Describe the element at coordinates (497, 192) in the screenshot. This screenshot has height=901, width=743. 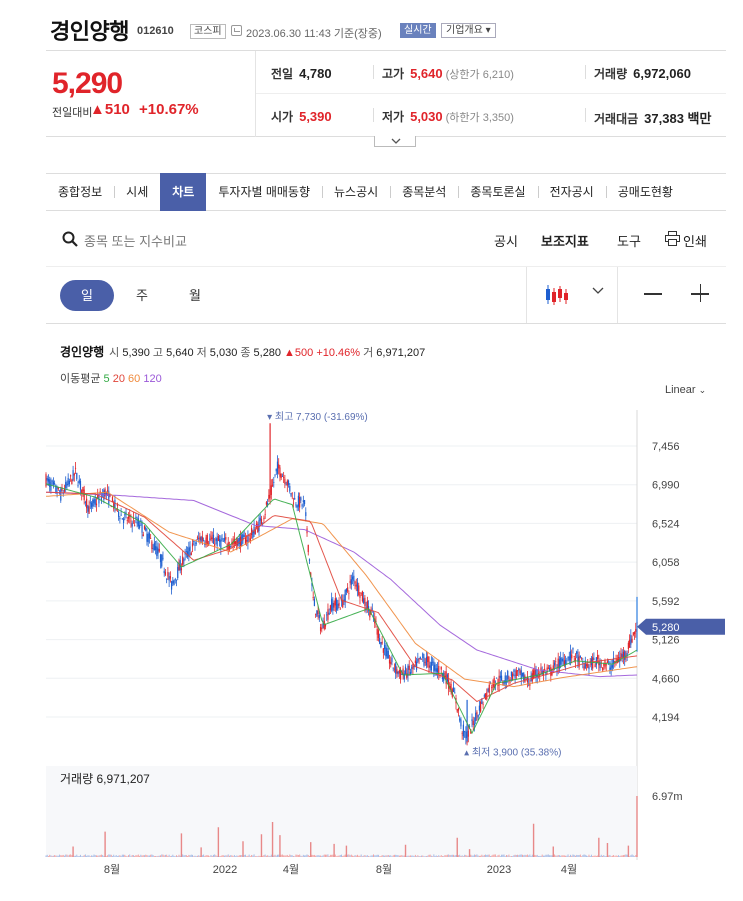
I see `tab-6: 종목토론실` at that location.